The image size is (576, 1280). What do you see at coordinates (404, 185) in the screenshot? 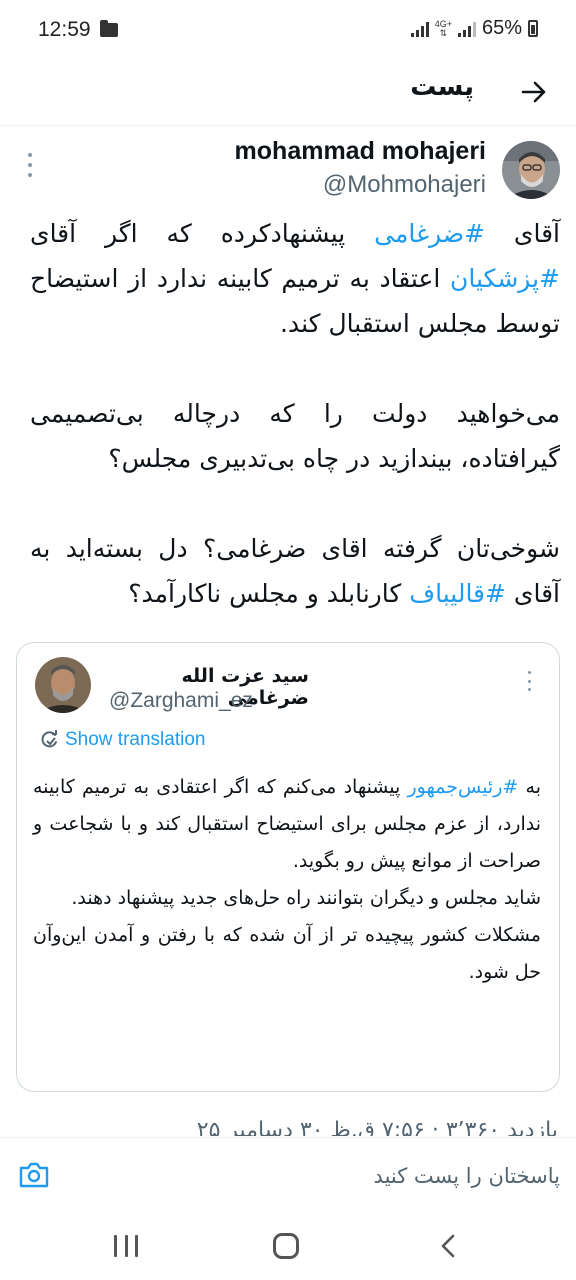
I see `author-handle: @Mohmohajeri` at bounding box center [404, 185].